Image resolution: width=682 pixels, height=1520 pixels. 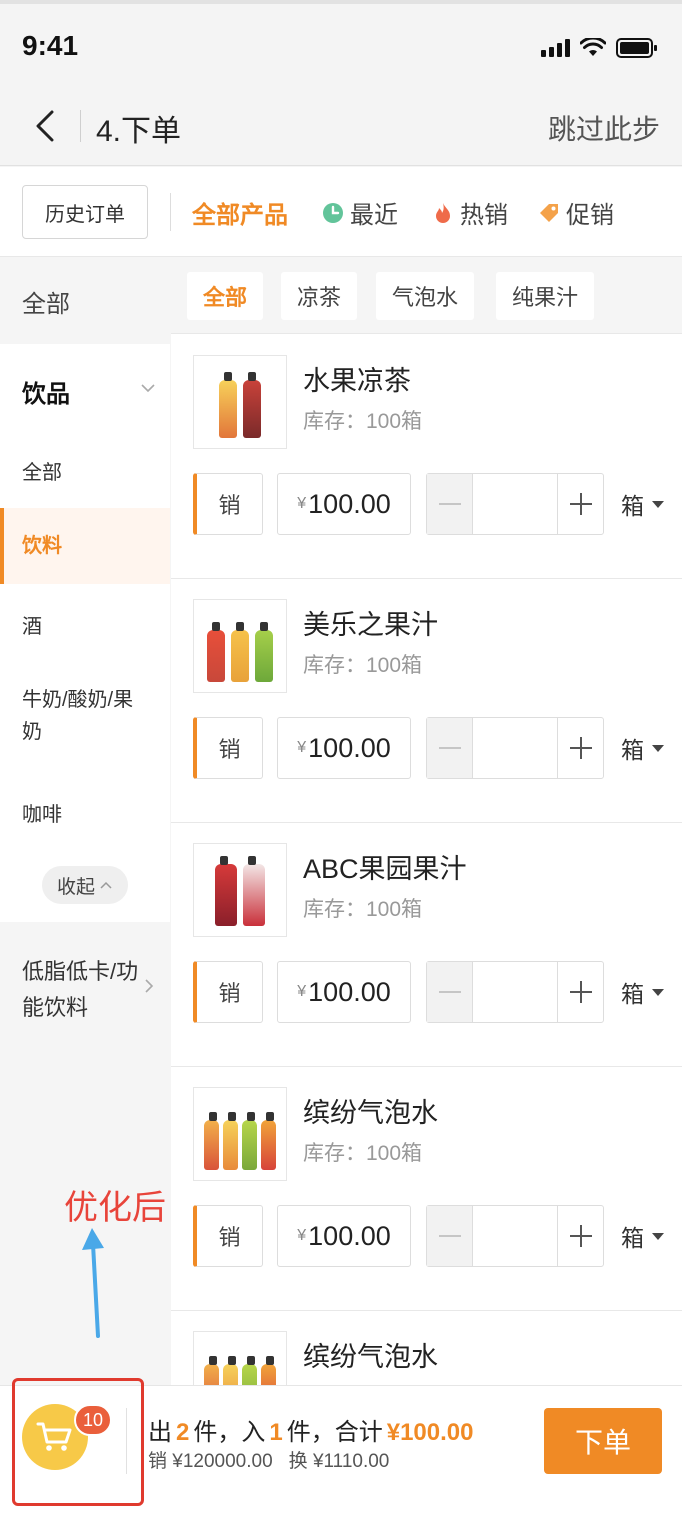 I want to click on history-orders-button: 历史订单, so click(x=85, y=212).